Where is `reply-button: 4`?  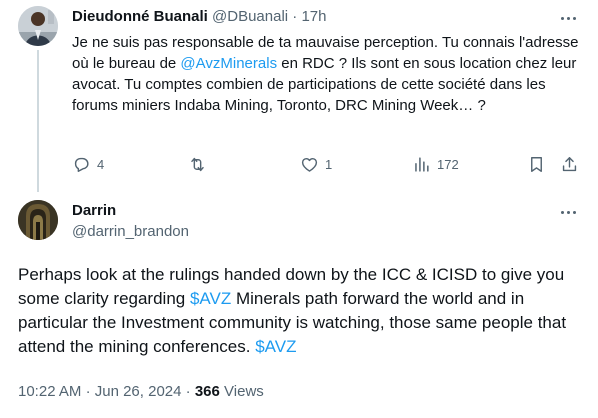 reply-button: 4 is located at coordinates (88, 164).